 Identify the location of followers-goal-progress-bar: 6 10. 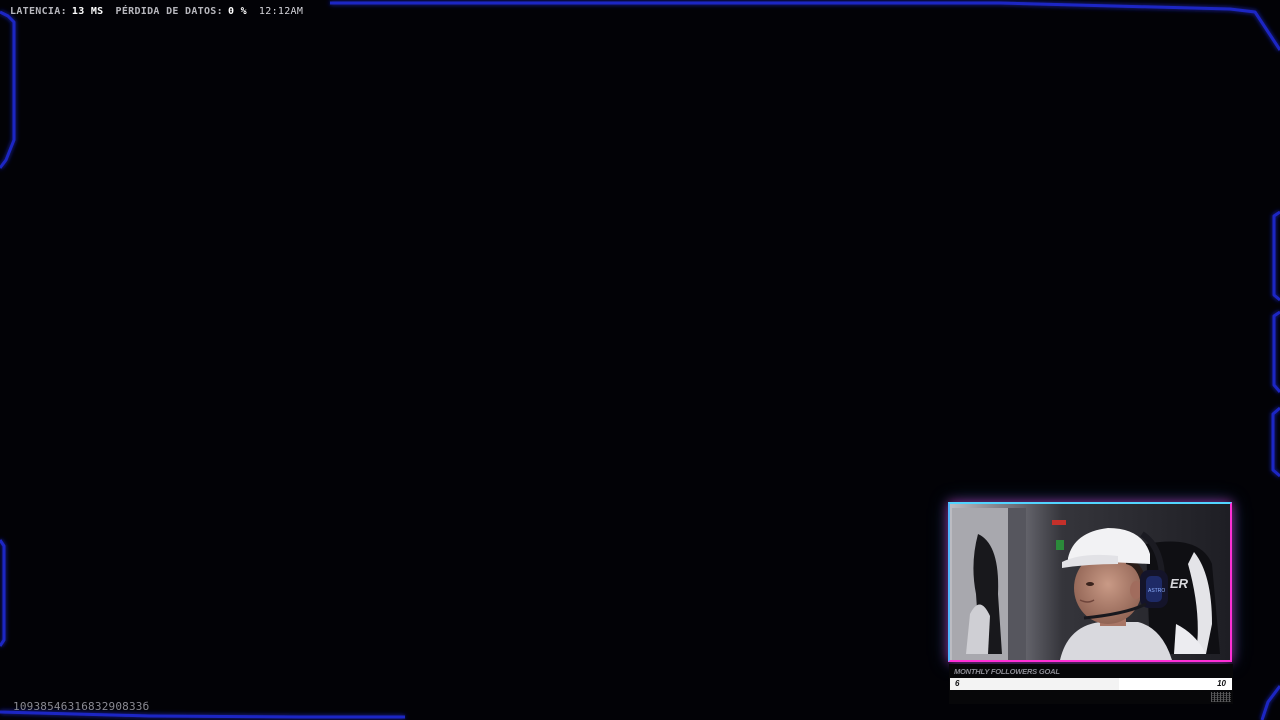
(1091, 684).